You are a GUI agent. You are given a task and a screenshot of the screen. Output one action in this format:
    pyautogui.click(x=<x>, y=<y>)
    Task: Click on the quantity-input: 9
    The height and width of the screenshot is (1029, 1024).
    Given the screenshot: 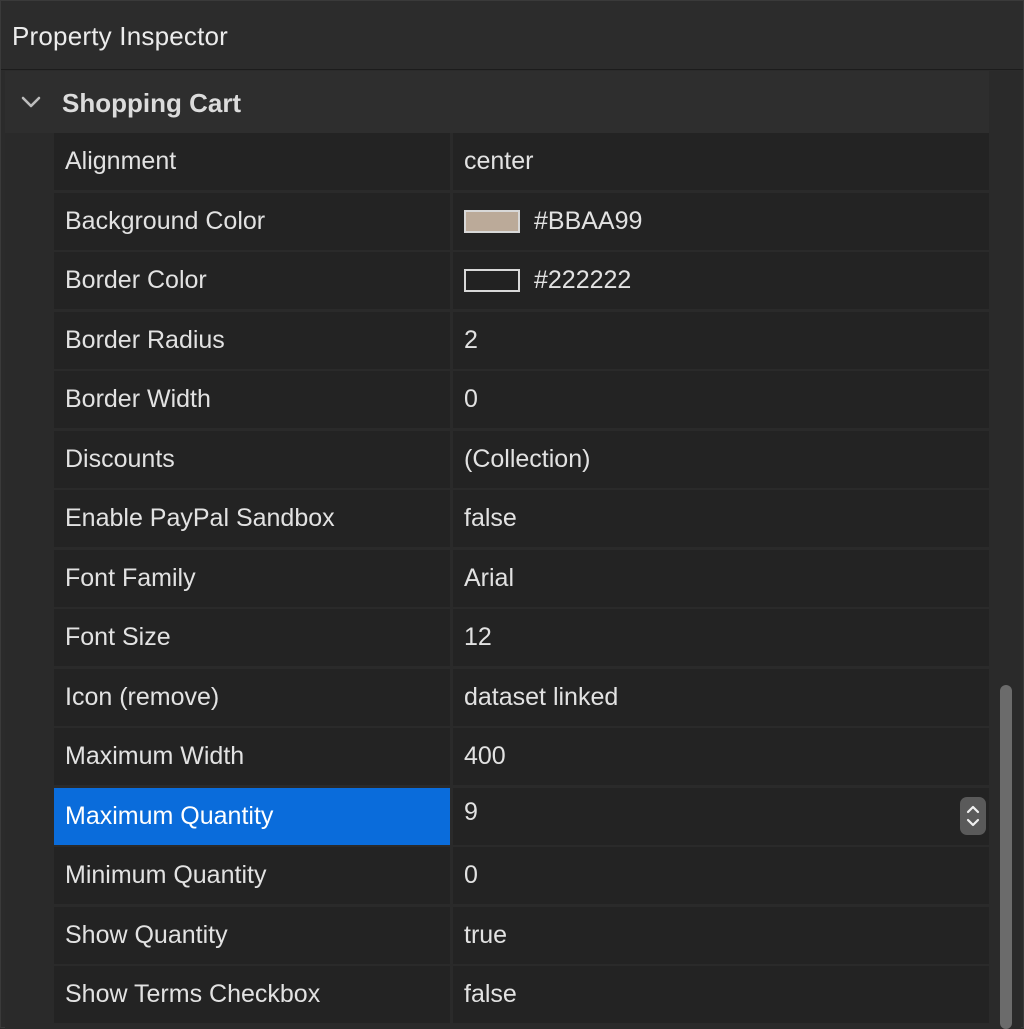 What is the action you would take?
    pyautogui.click(x=471, y=812)
    